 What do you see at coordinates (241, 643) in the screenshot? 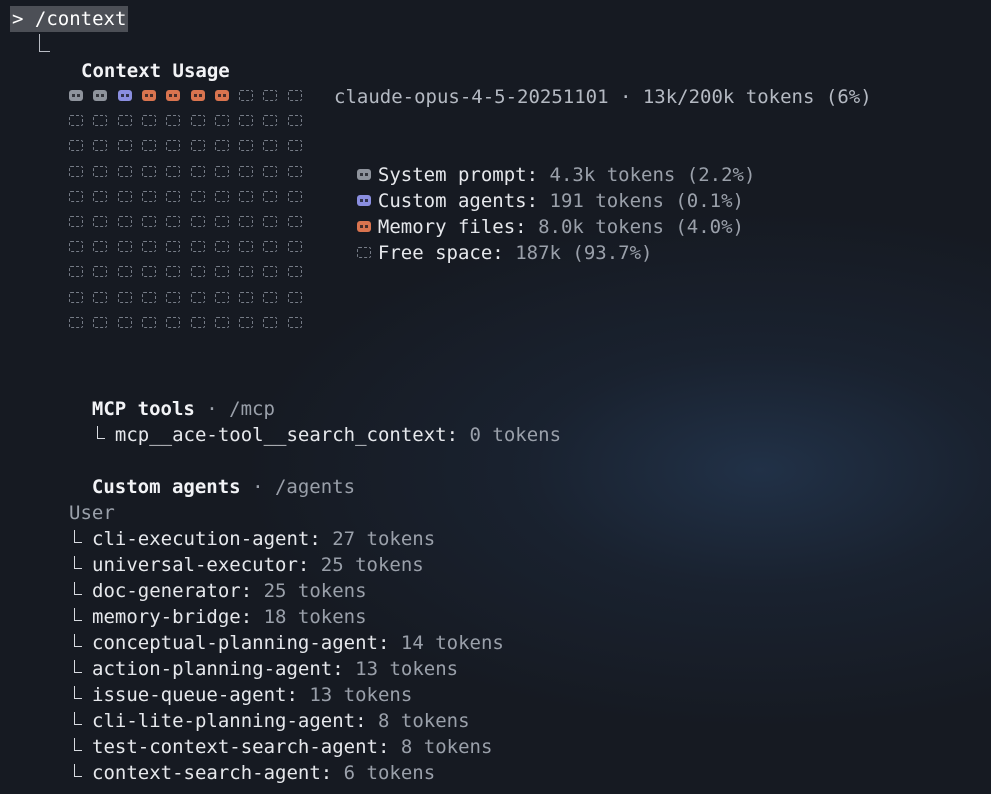
I see `agent-name: conceptual-planning-agent:` at bounding box center [241, 643].